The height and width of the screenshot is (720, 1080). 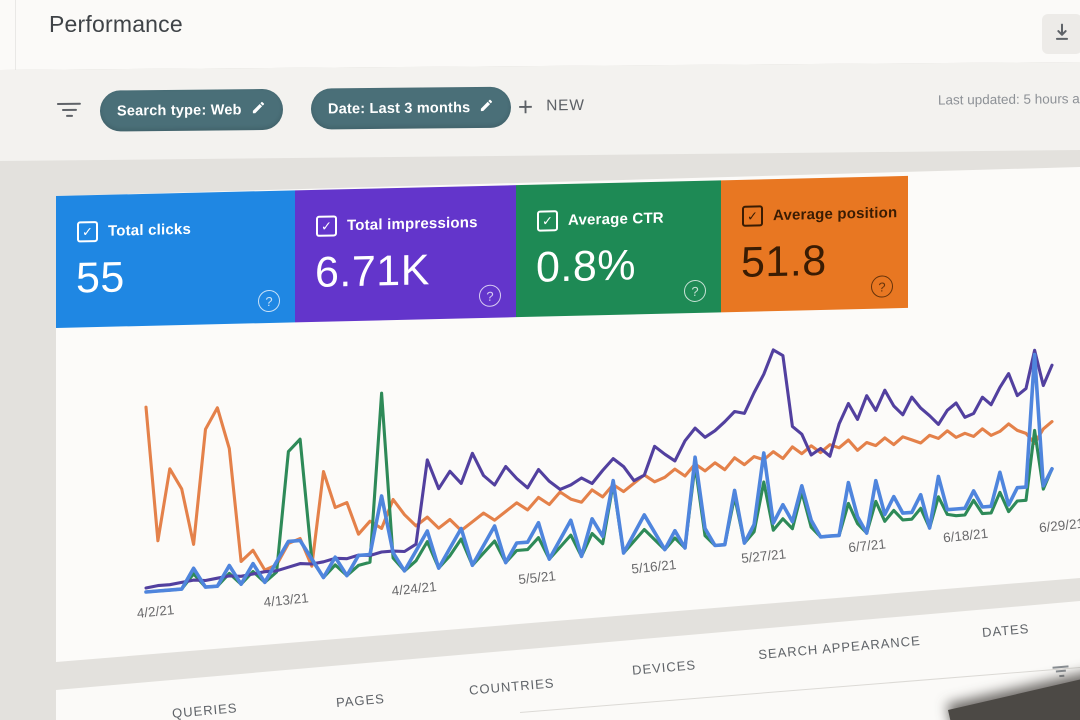 What do you see at coordinates (1008, 99) in the screenshot?
I see `last-updated-text: Last updated: 5 hours ago` at bounding box center [1008, 99].